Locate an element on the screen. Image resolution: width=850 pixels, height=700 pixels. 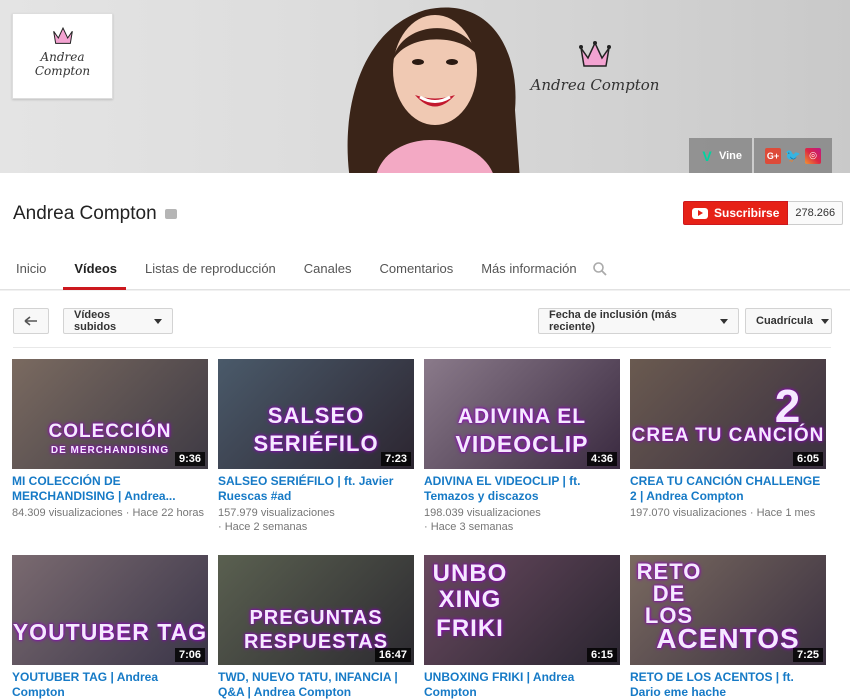
video-meta: 157.979 visualizaciones · Hace 2 semanas is located at coordinates (276, 520).